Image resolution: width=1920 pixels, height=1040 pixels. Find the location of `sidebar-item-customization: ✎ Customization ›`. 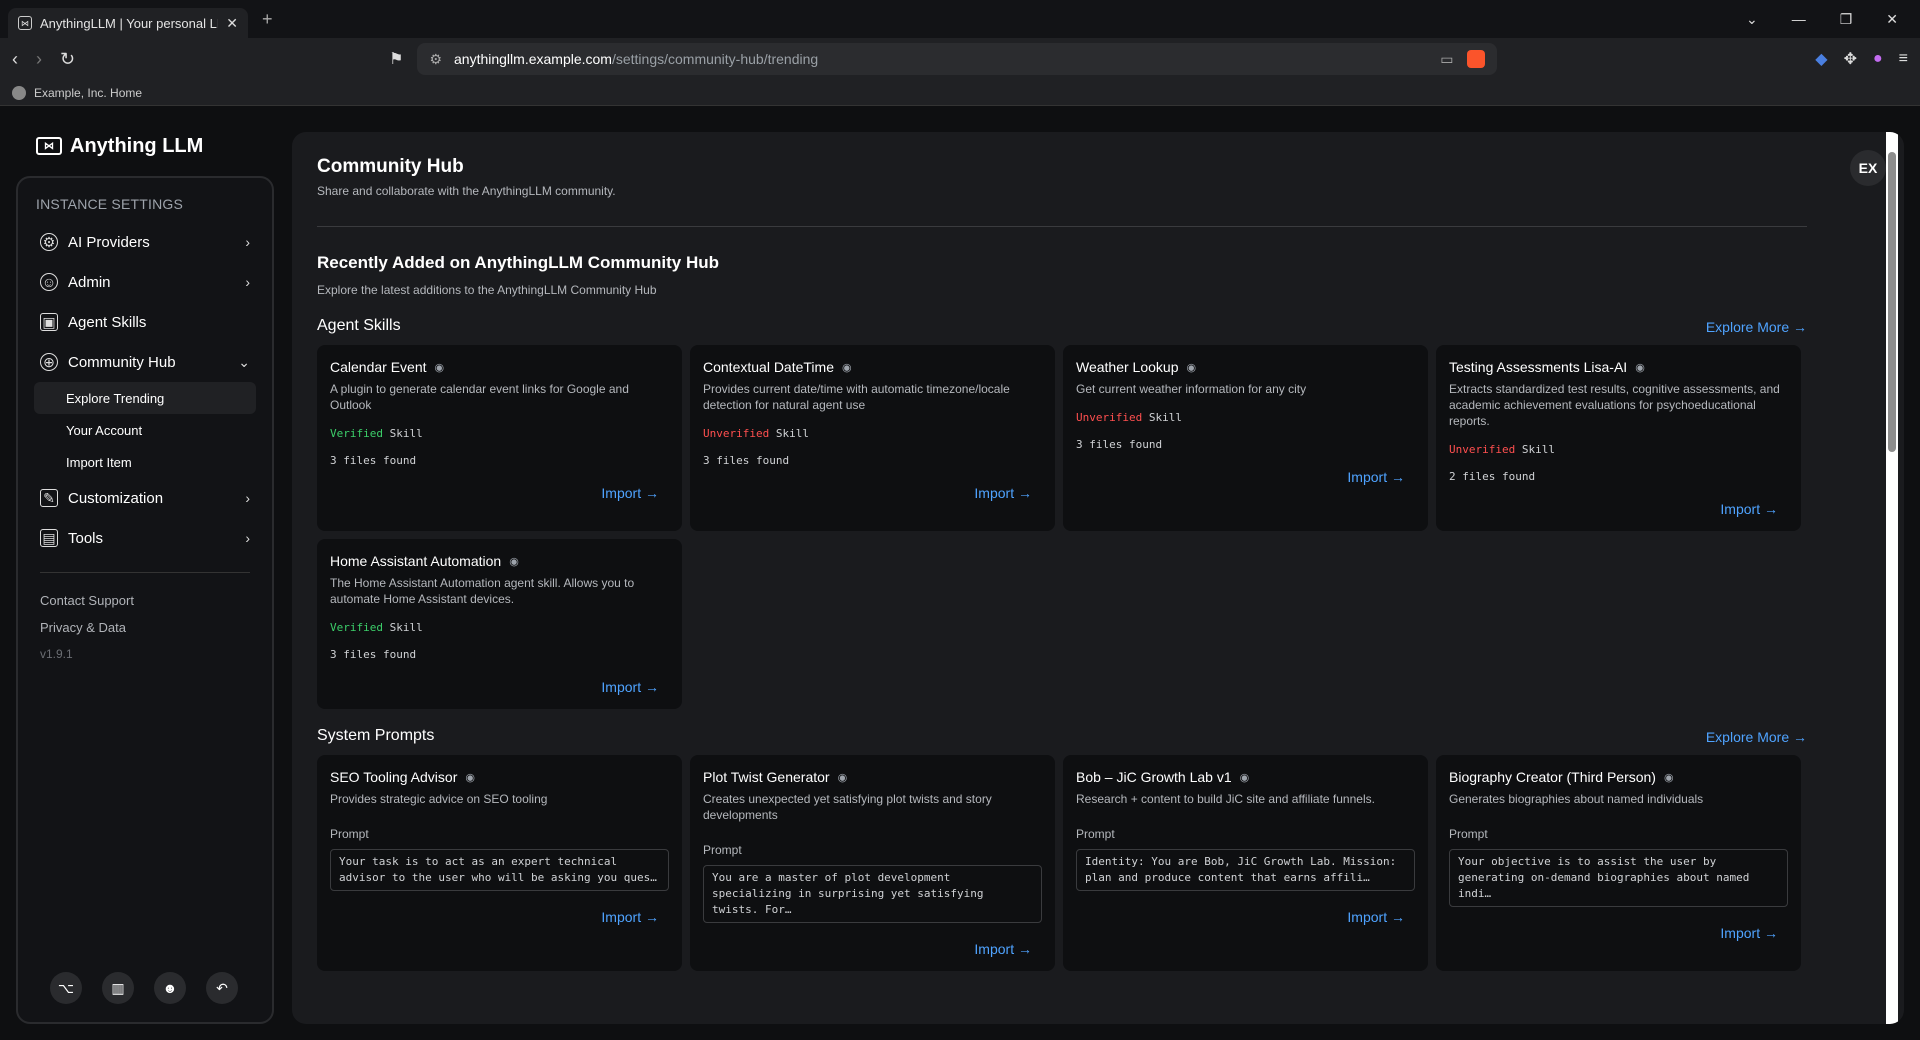

sidebar-item-customization: ✎ Customization › is located at coordinates (145, 498).